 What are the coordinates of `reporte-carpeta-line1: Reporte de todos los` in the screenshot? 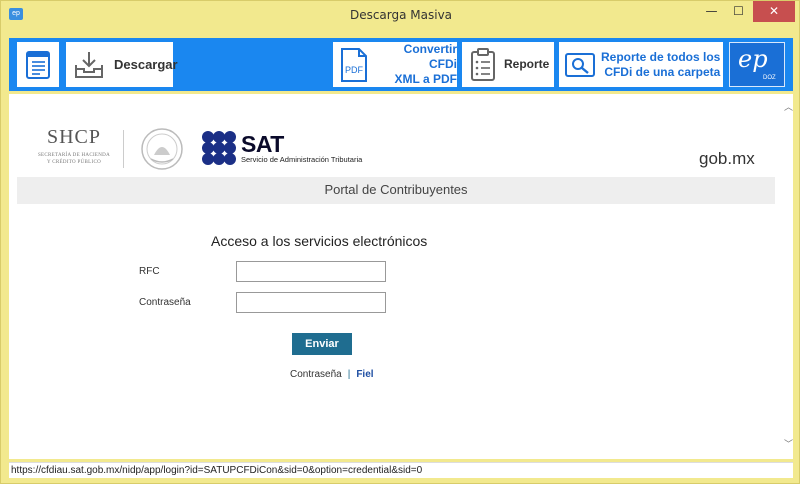 It's located at (661, 56).